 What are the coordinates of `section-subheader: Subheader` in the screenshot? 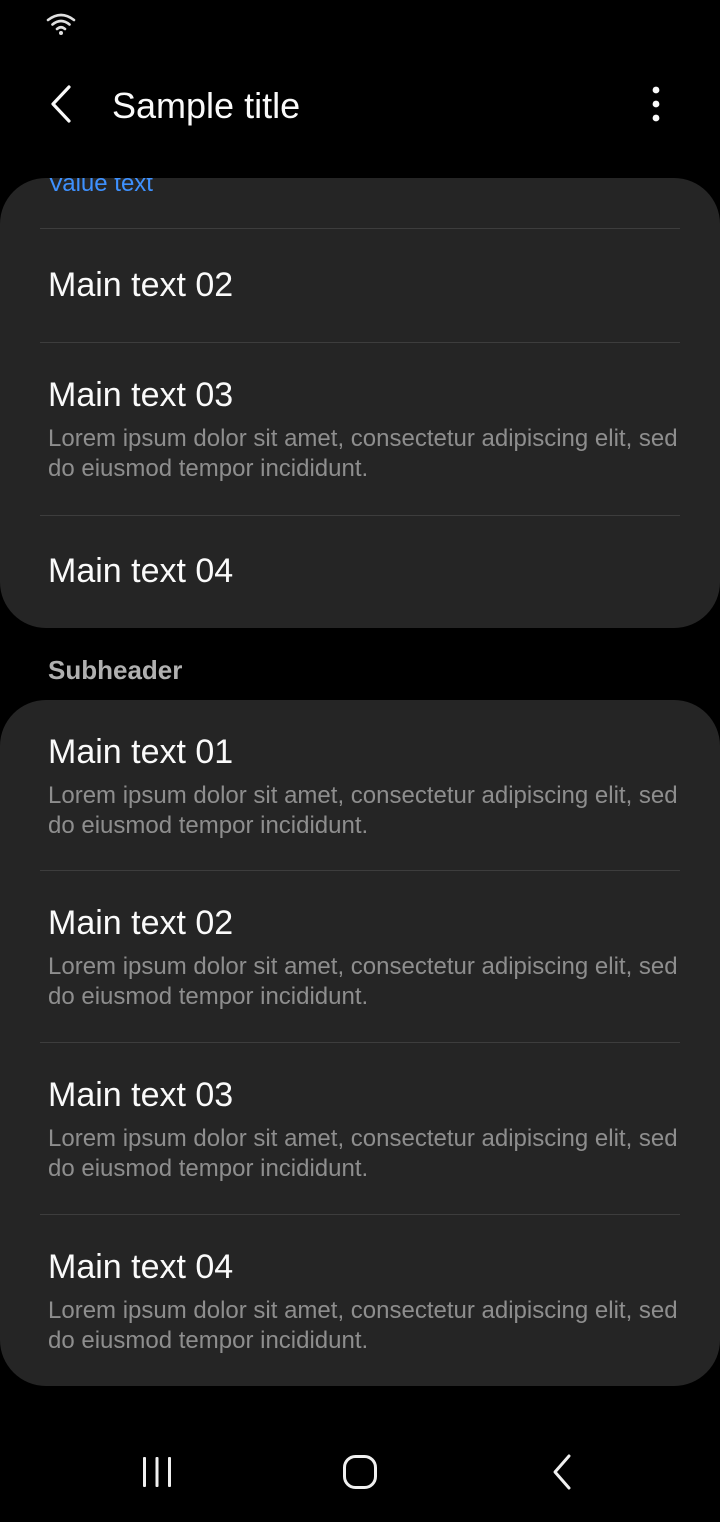 It's located at (115, 670).